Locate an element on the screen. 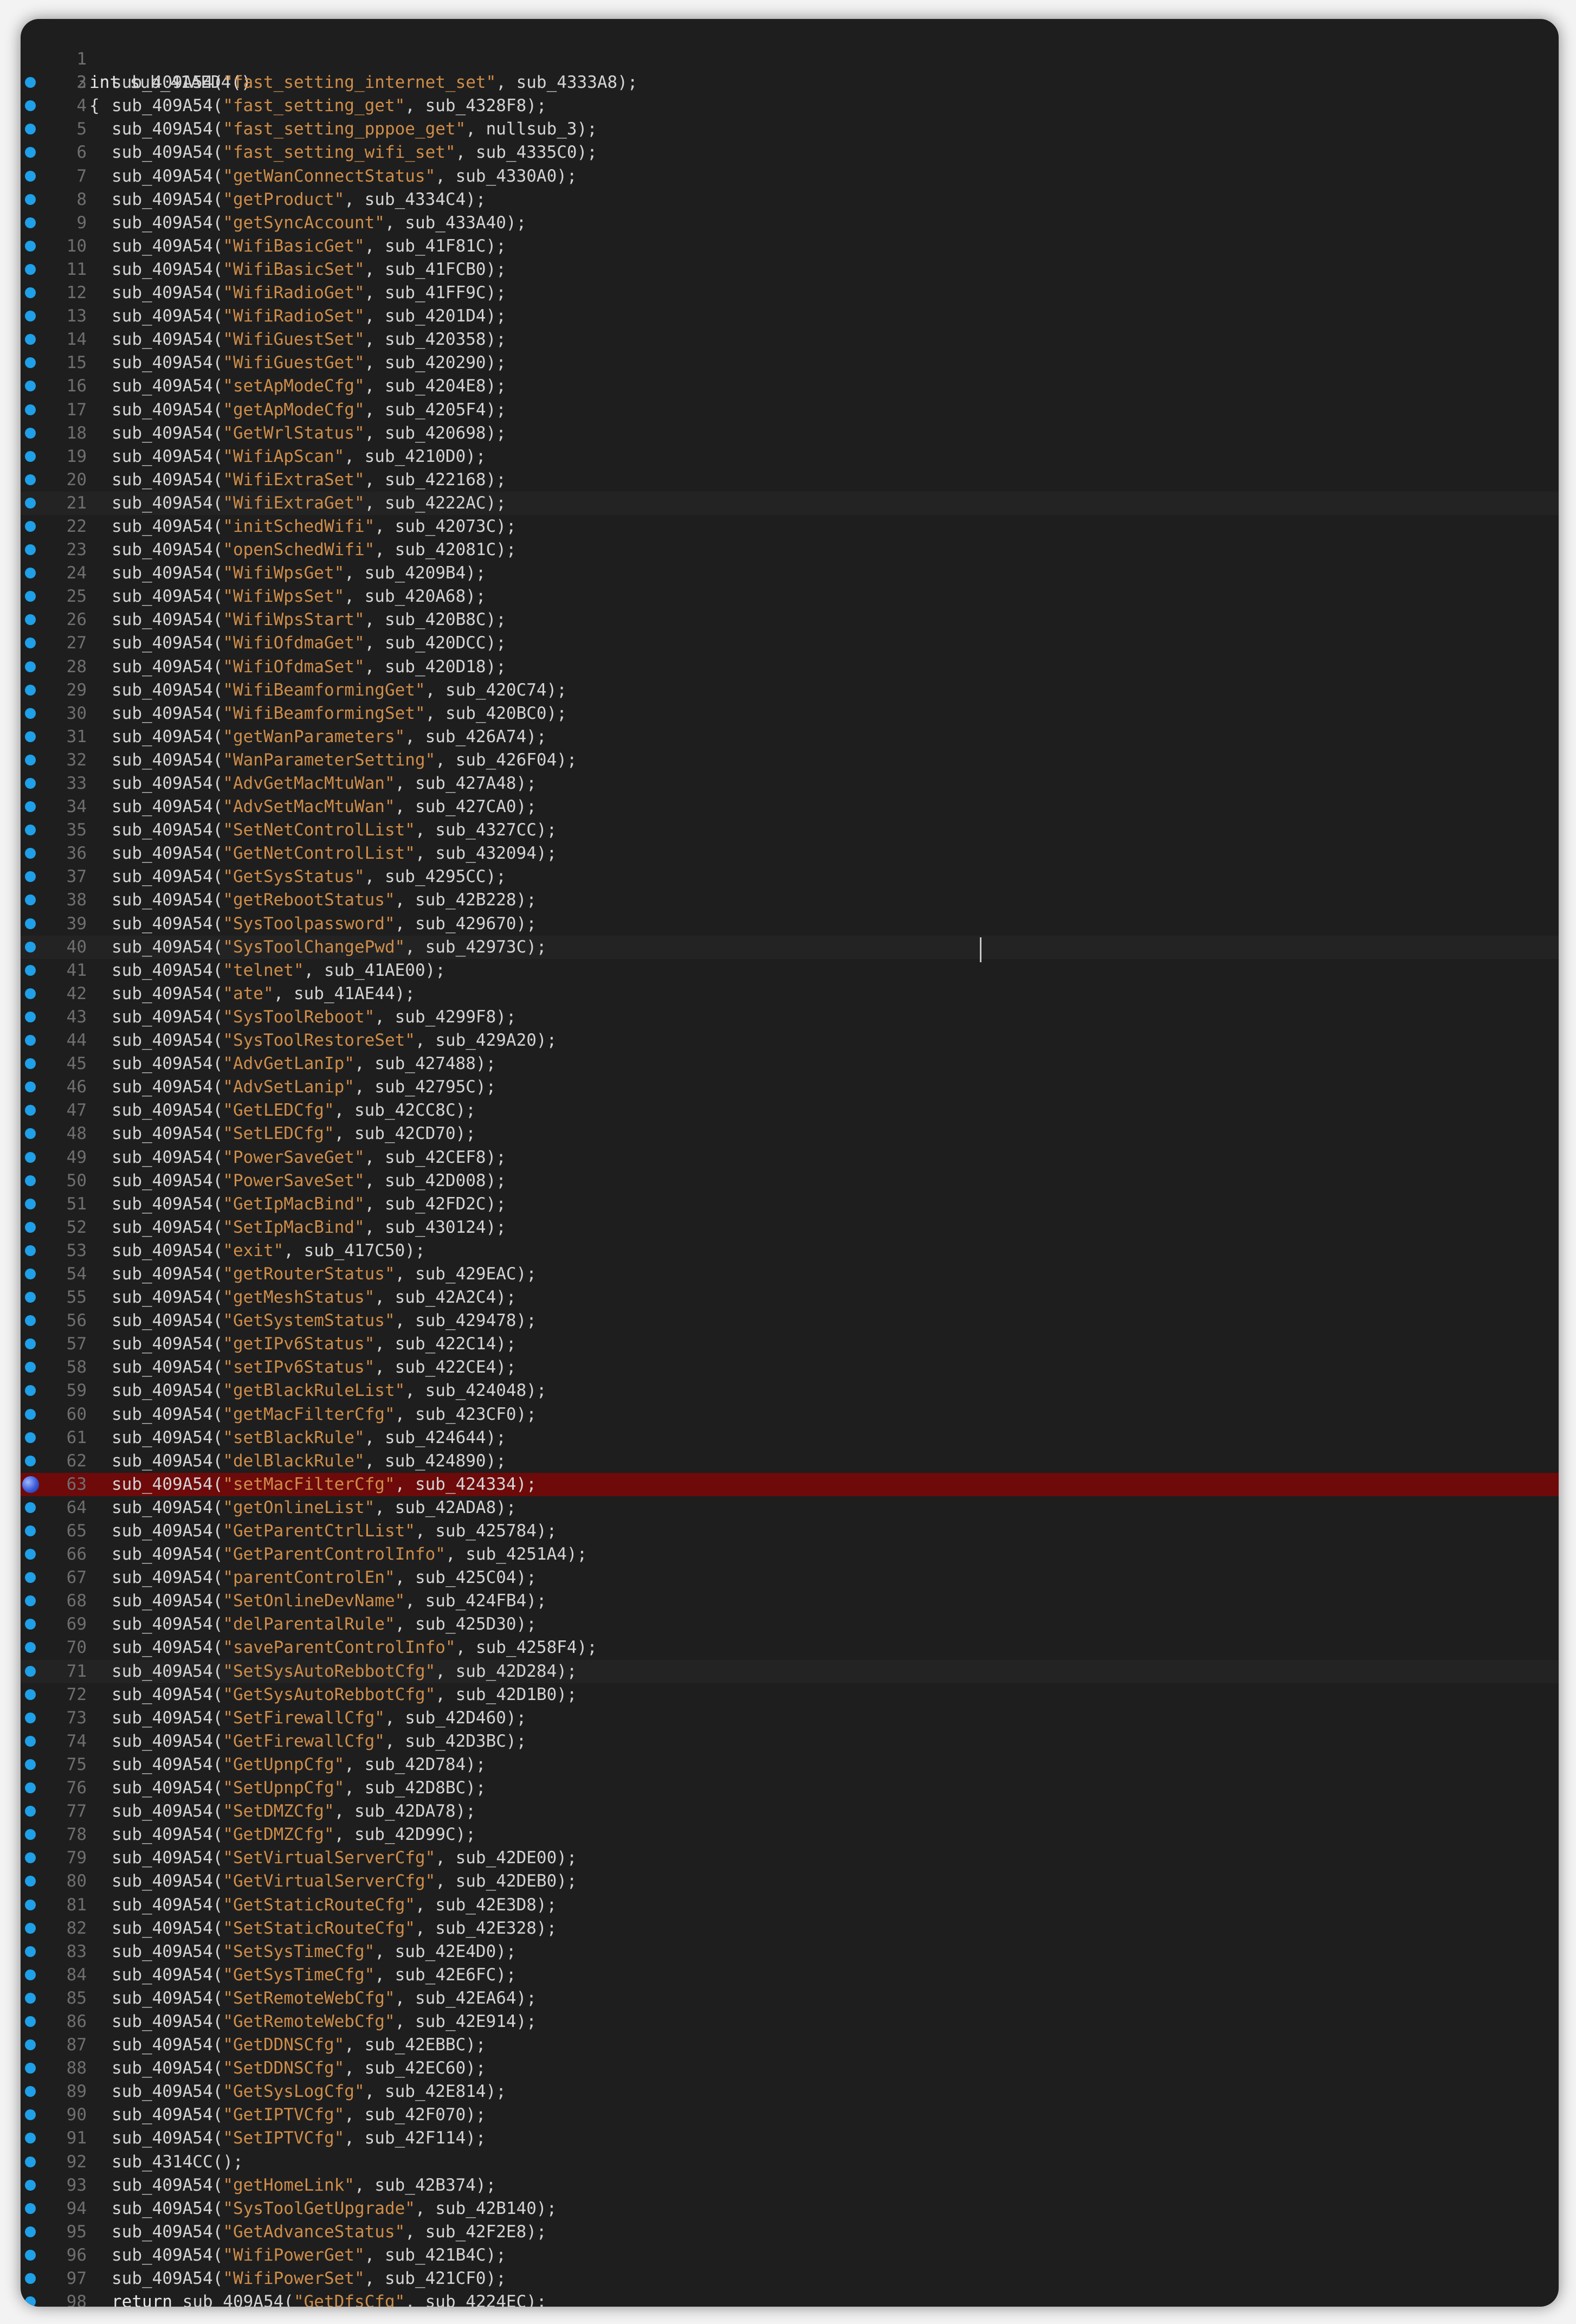 The width and height of the screenshot is (1576, 2324). string-literal: GetSysTimeCfg is located at coordinates (299, 1975).